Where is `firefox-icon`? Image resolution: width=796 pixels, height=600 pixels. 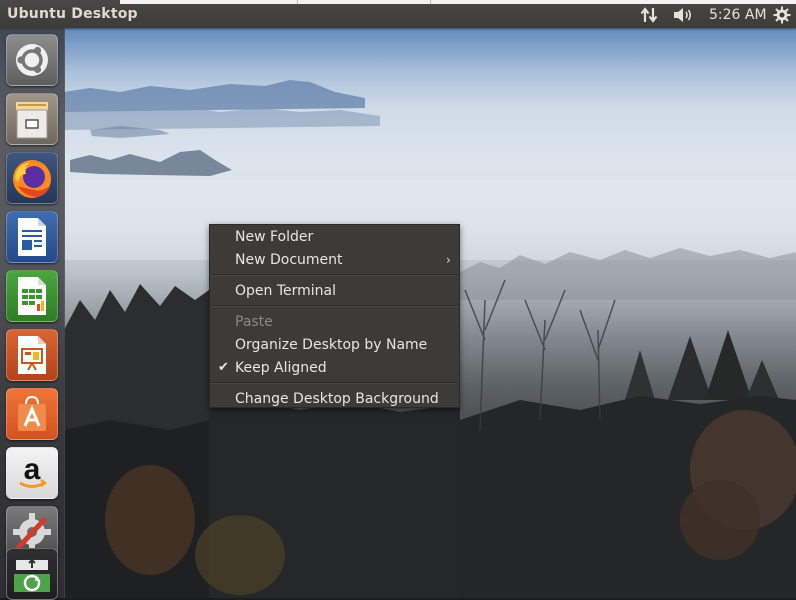 firefox-icon is located at coordinates (32, 179).